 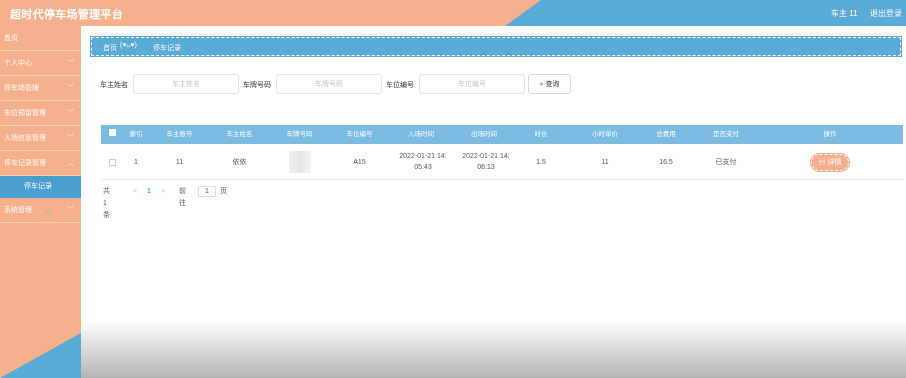 I want to click on goto-page-input: 1, so click(x=207, y=191).